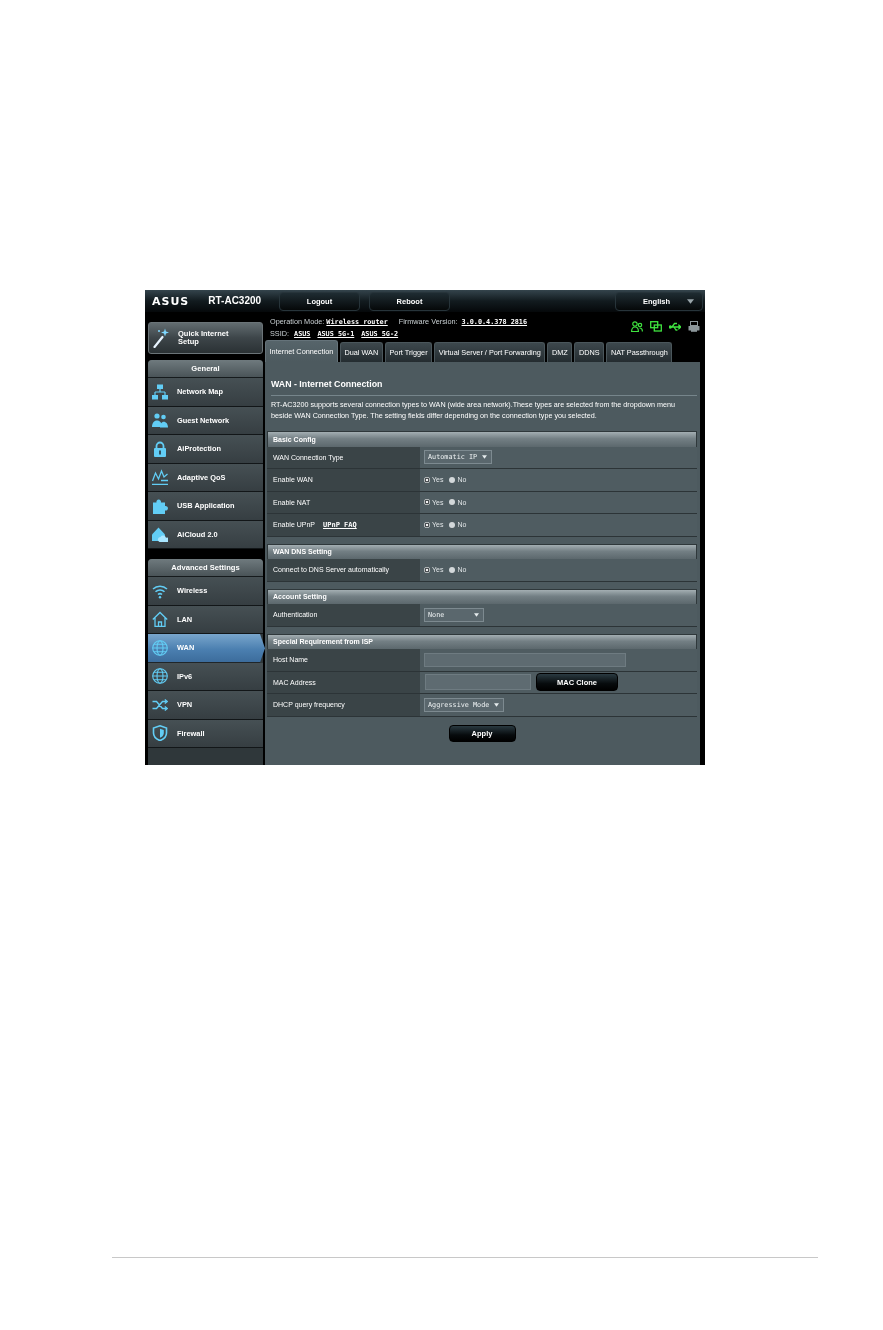  Describe the element at coordinates (161, 338) in the screenshot. I see `magic-wand-icon` at that location.